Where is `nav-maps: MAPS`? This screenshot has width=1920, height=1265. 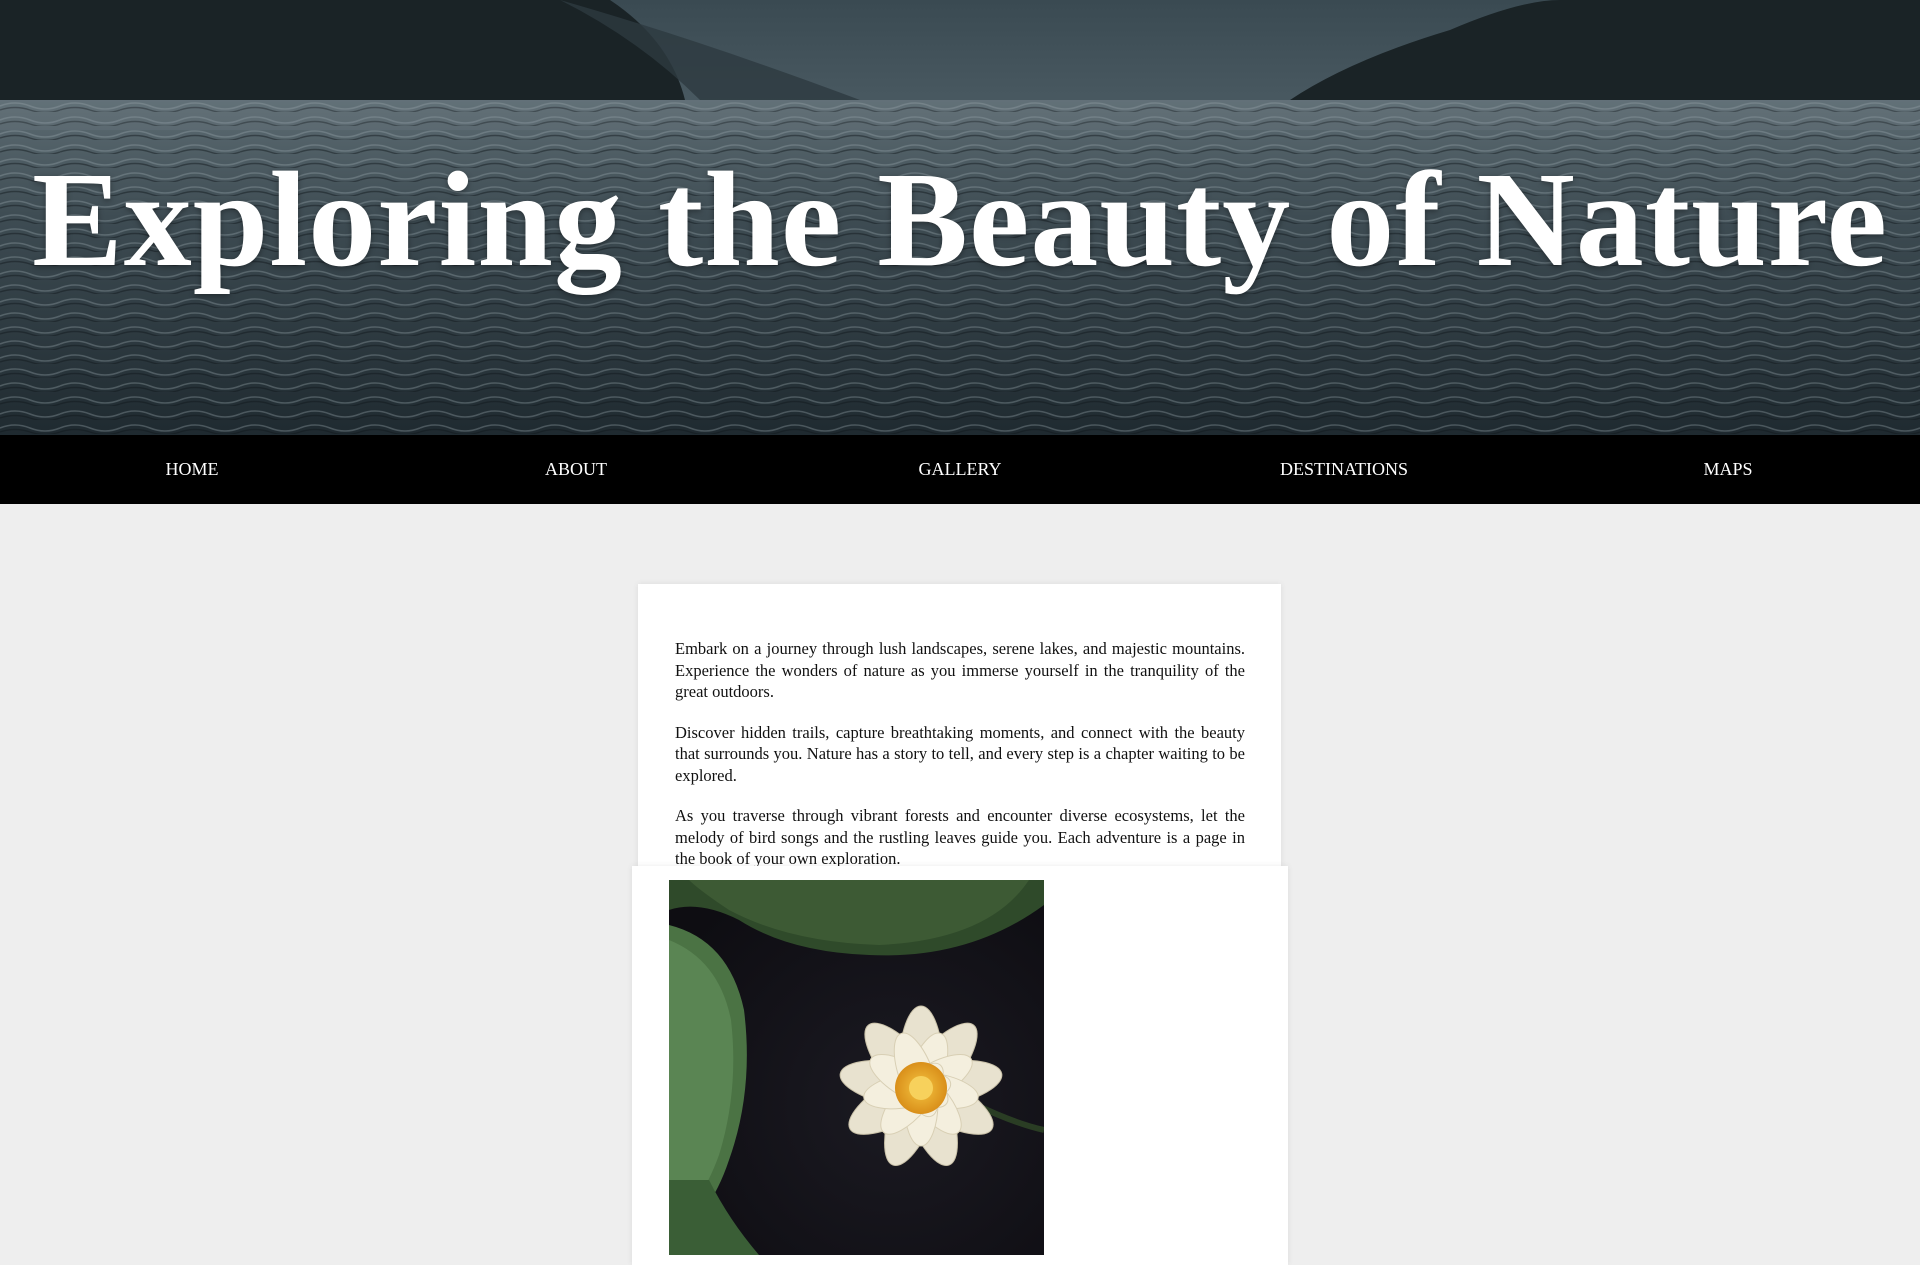
nav-maps: MAPS is located at coordinates (1728, 469).